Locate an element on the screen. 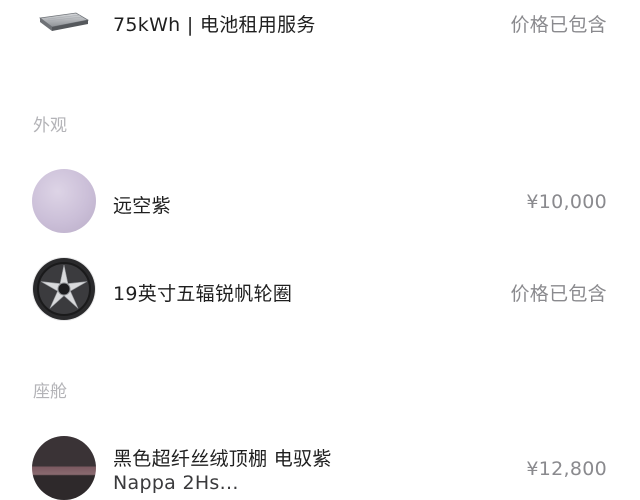 Image resolution: width=640 pixels, height=500 pixels. option-name: 19英寸五辐锐帆轮圈 is located at coordinates (203, 294).